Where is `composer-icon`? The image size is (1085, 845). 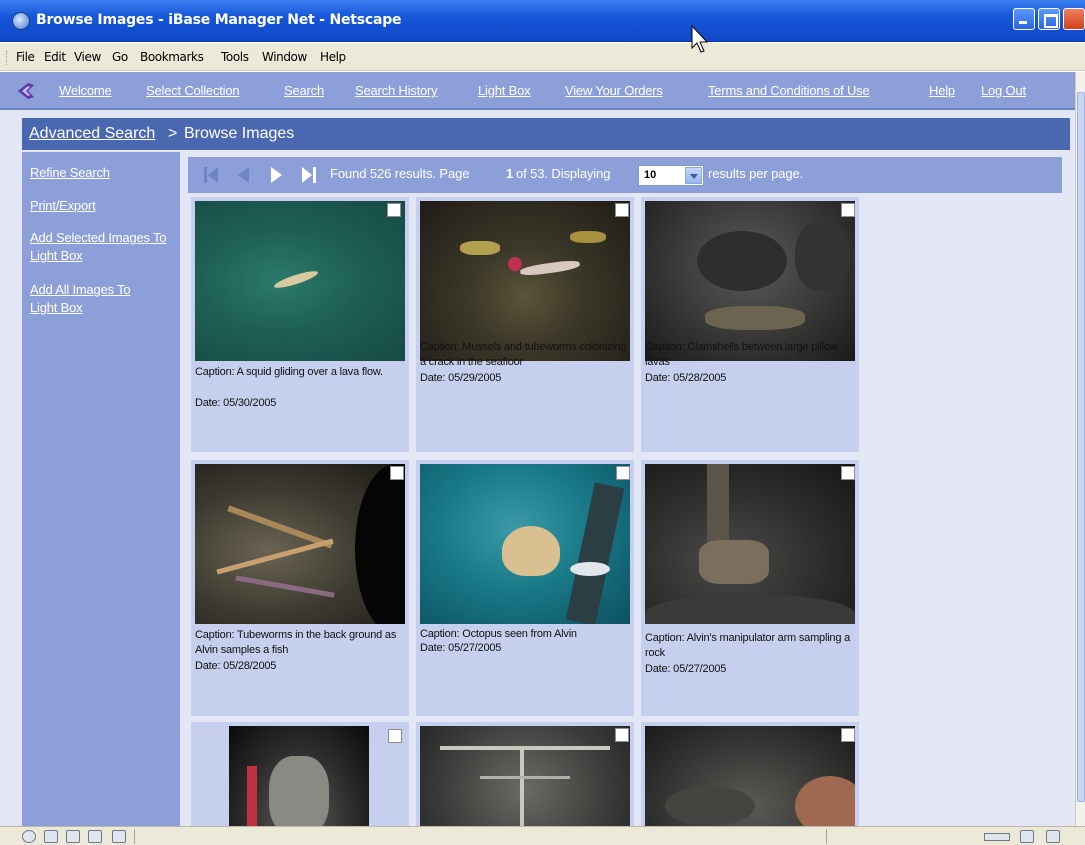 composer-icon is located at coordinates (73, 836).